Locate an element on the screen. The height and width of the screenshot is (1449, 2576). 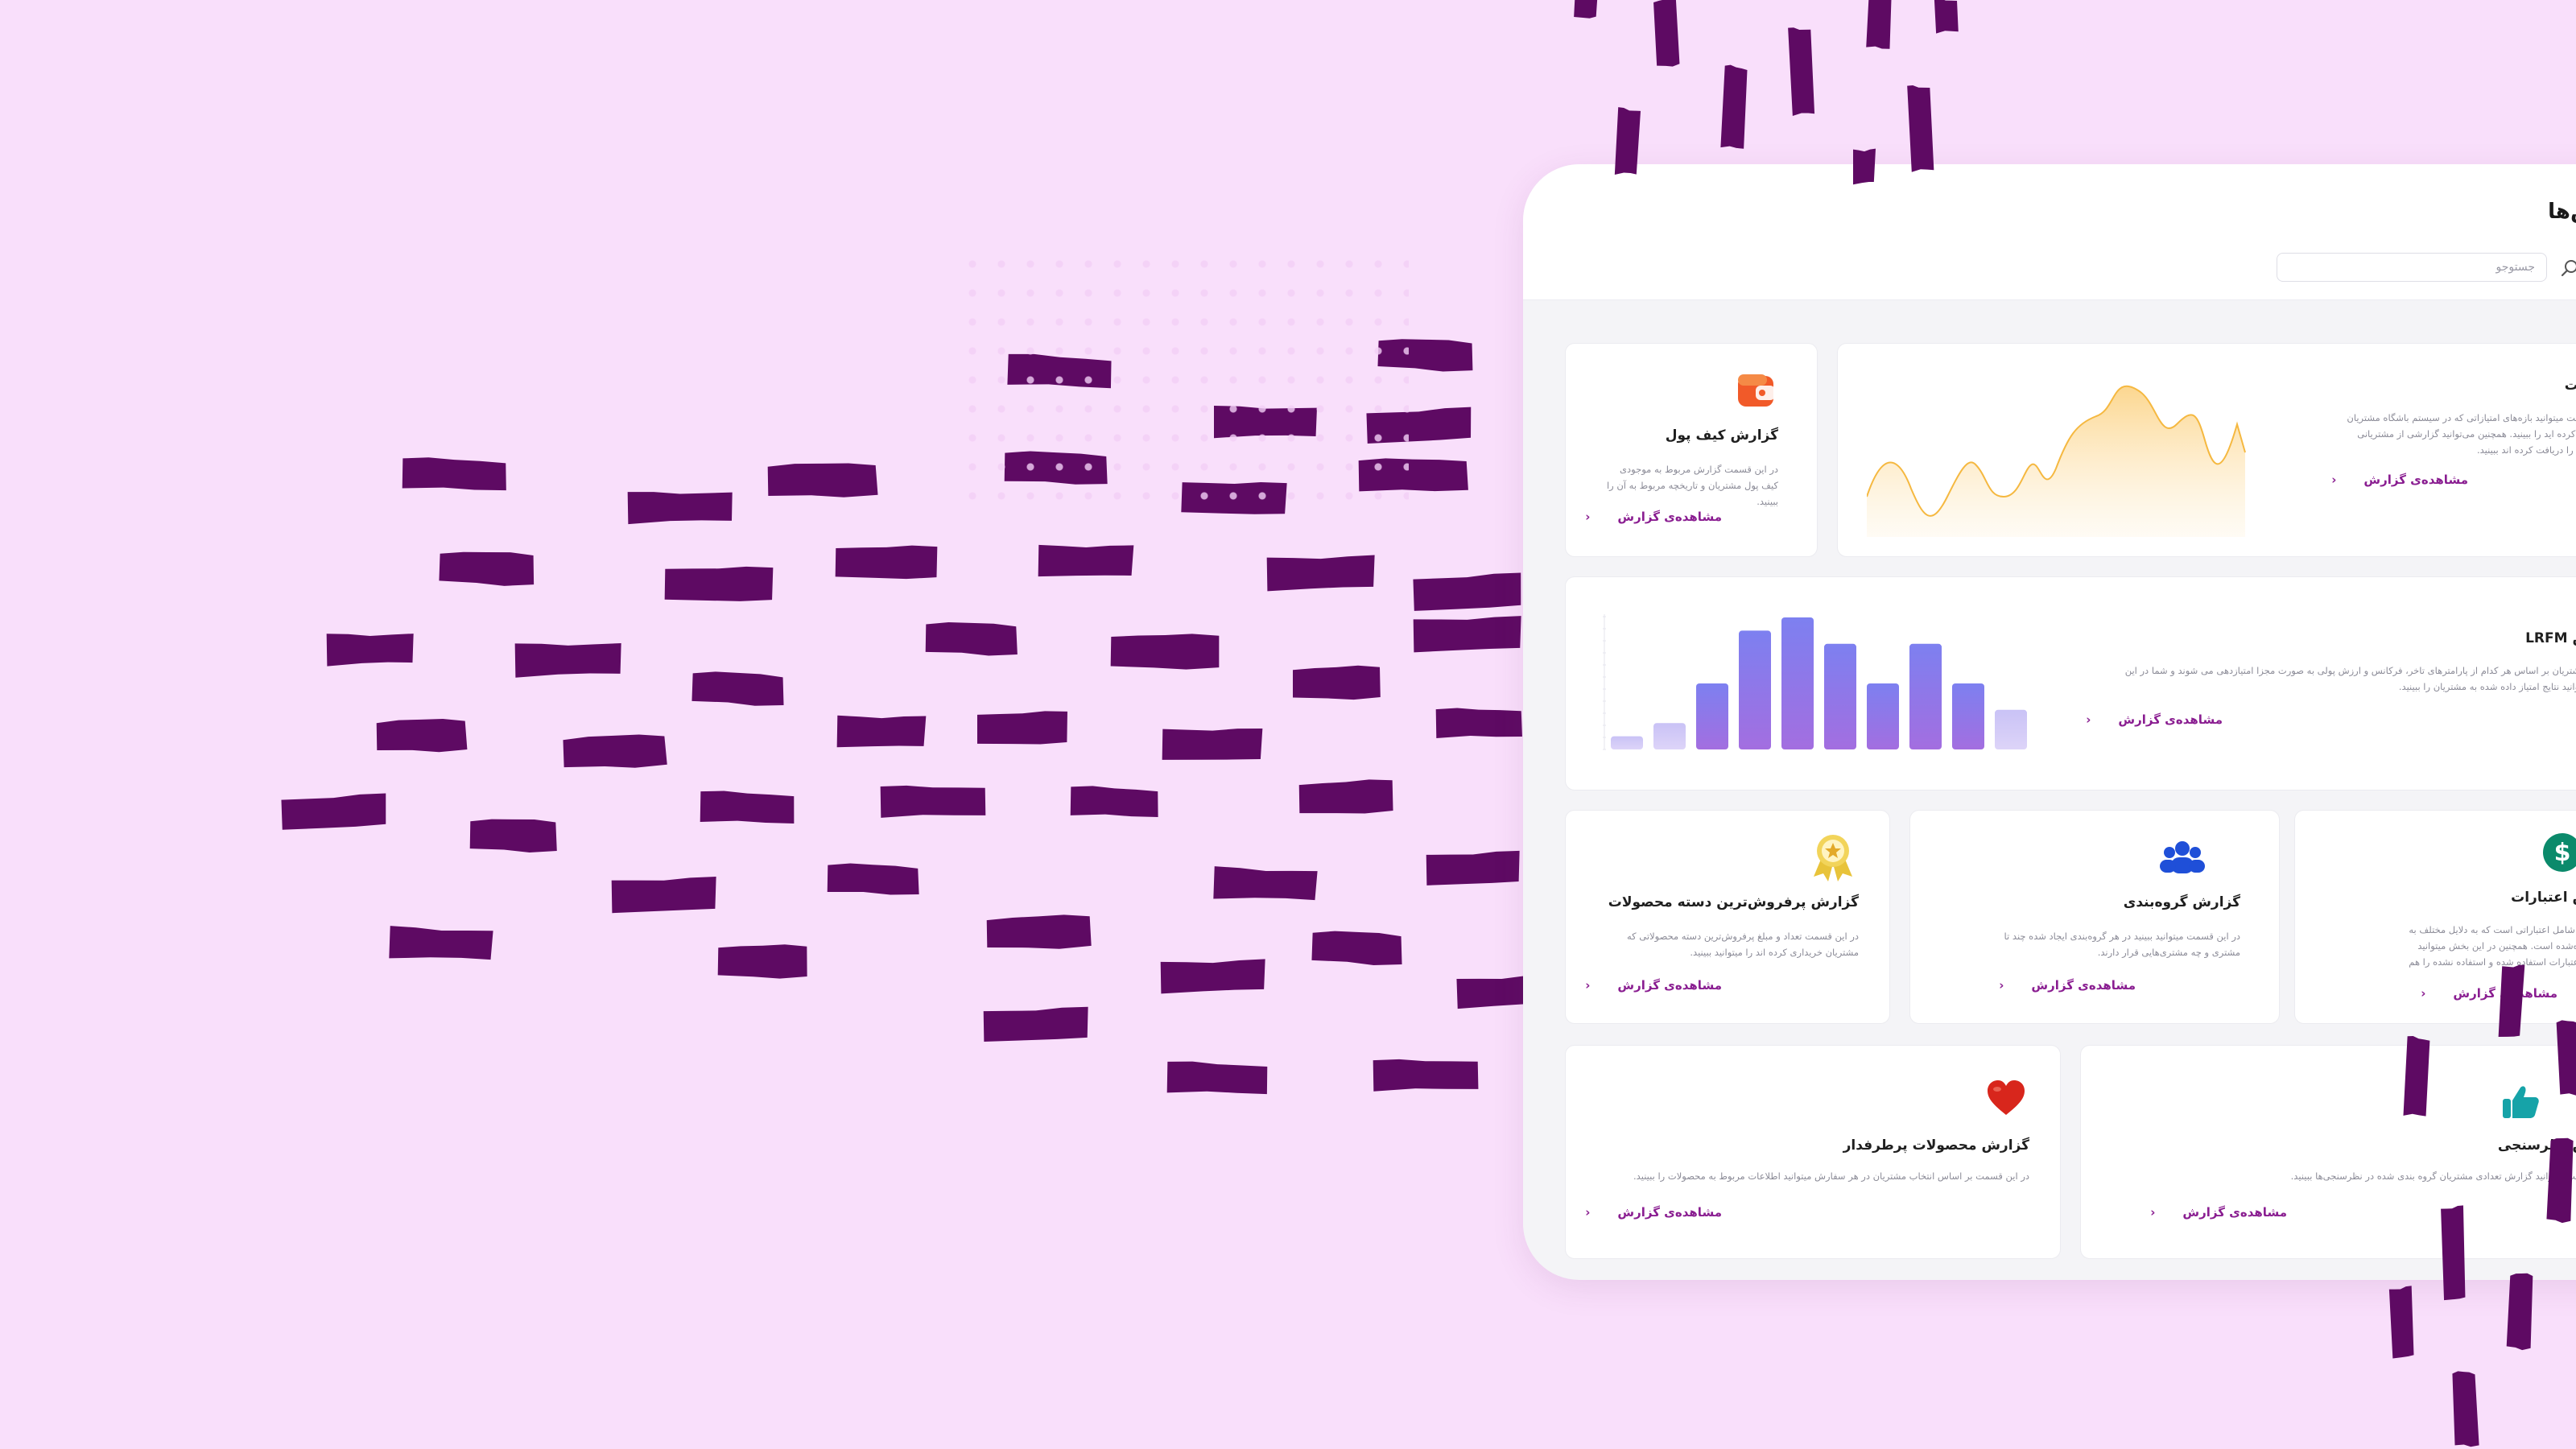
panel-header: گزارش‌ها is located at coordinates (2049, 232).